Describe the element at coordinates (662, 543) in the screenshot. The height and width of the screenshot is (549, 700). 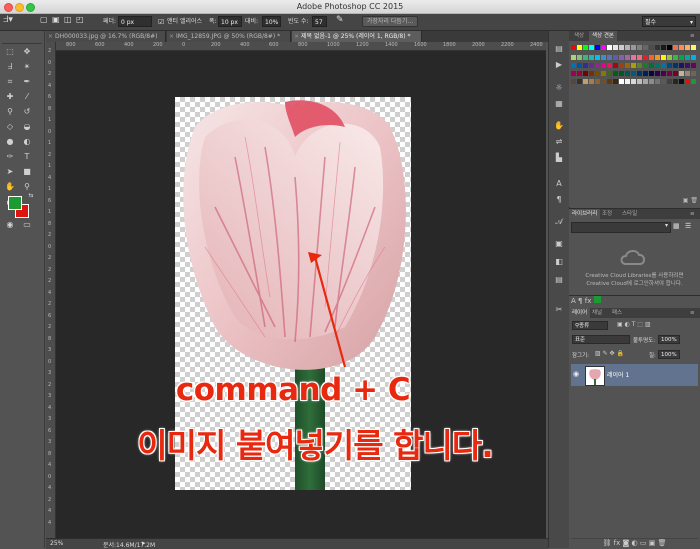
I see `delete-layer-icon: 🗑` at that location.